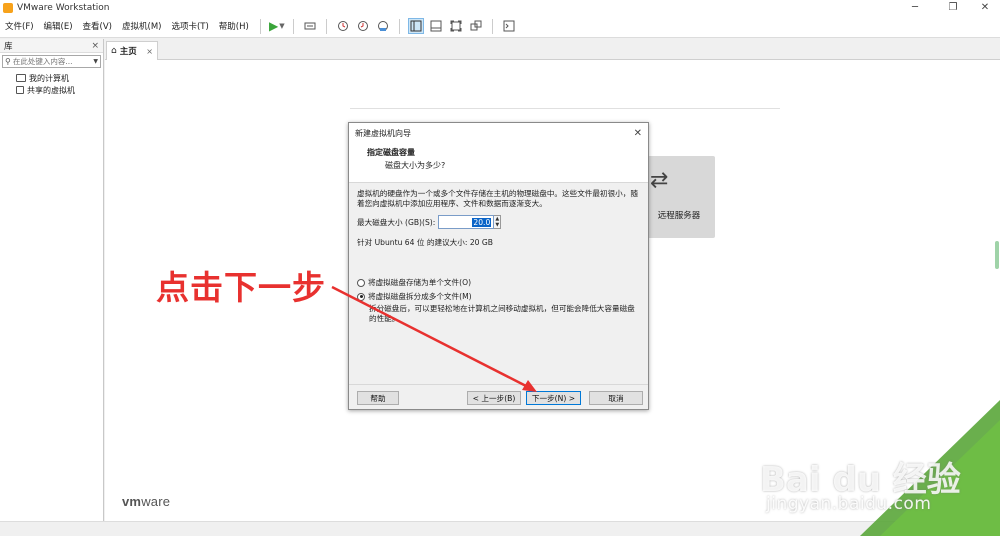 This screenshot has width=1000, height=536. What do you see at coordinates (500, 7) in the screenshot?
I see `title-bar: VMware Workstation ─ ❐ ✕` at bounding box center [500, 7].